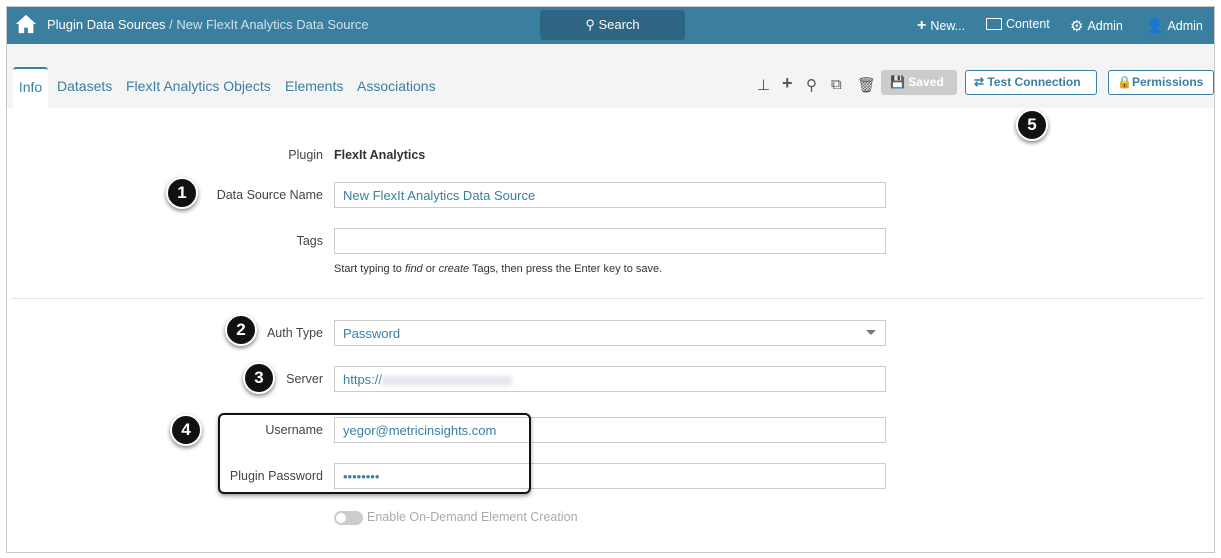  What do you see at coordinates (454, 269) in the screenshot?
I see `help-create: create` at bounding box center [454, 269].